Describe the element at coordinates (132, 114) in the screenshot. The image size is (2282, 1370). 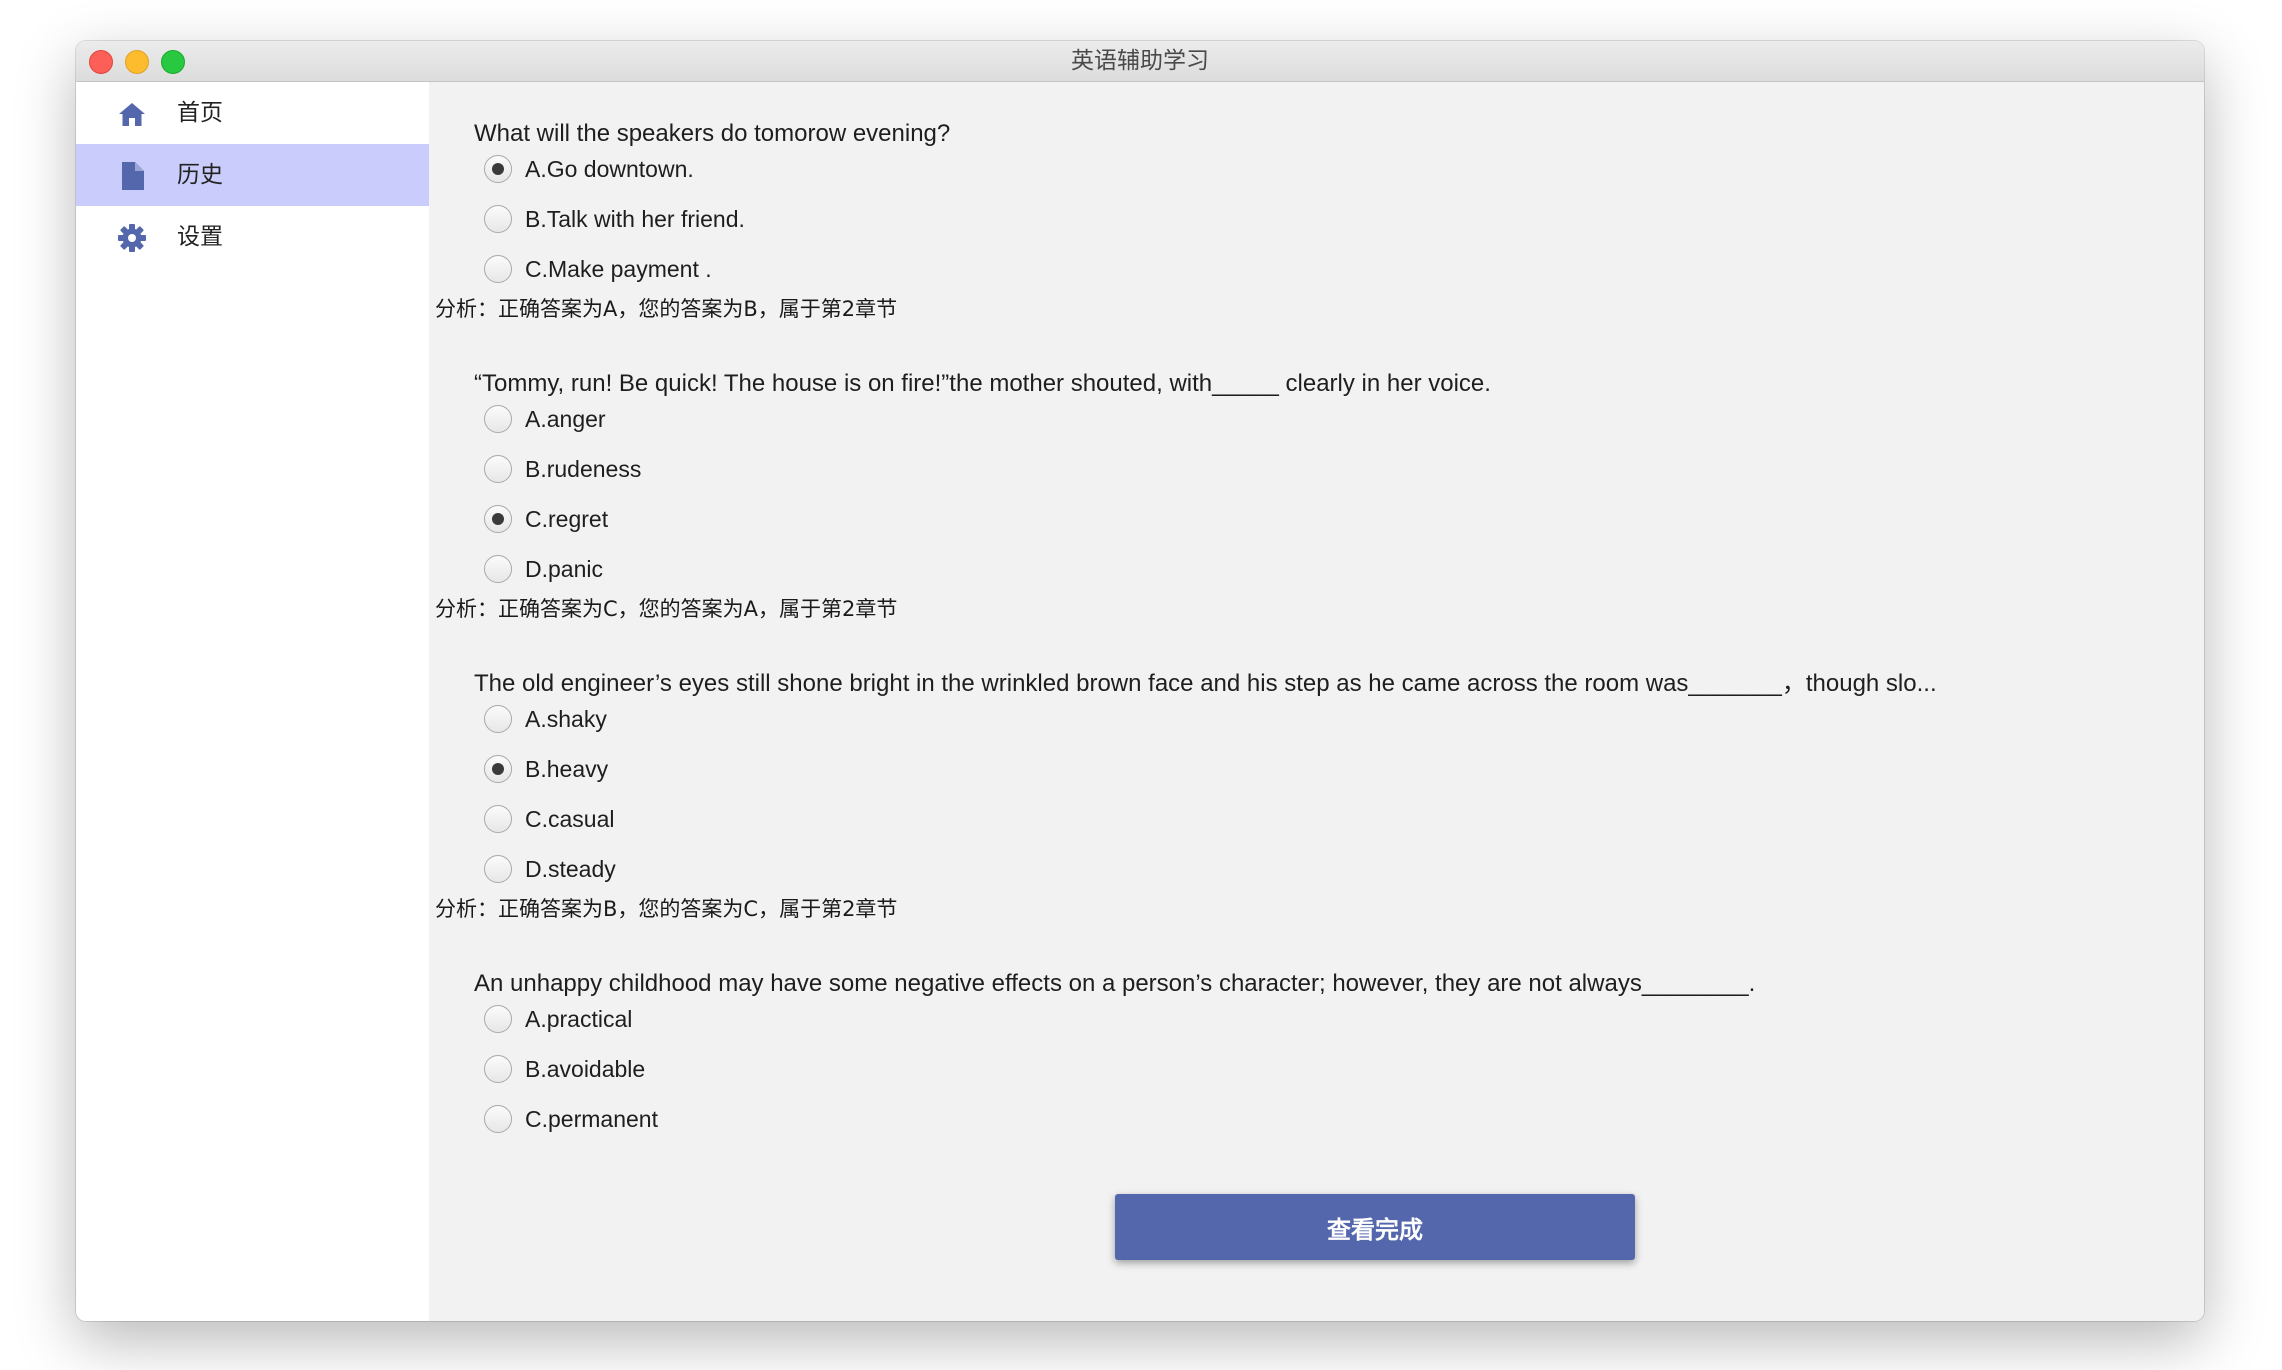
I see `home-icon` at that location.